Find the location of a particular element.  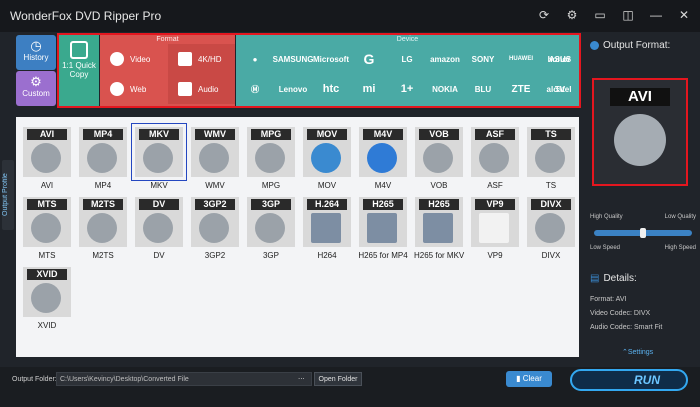

device-lenovo: Lenovo is located at coordinates (293, 89).